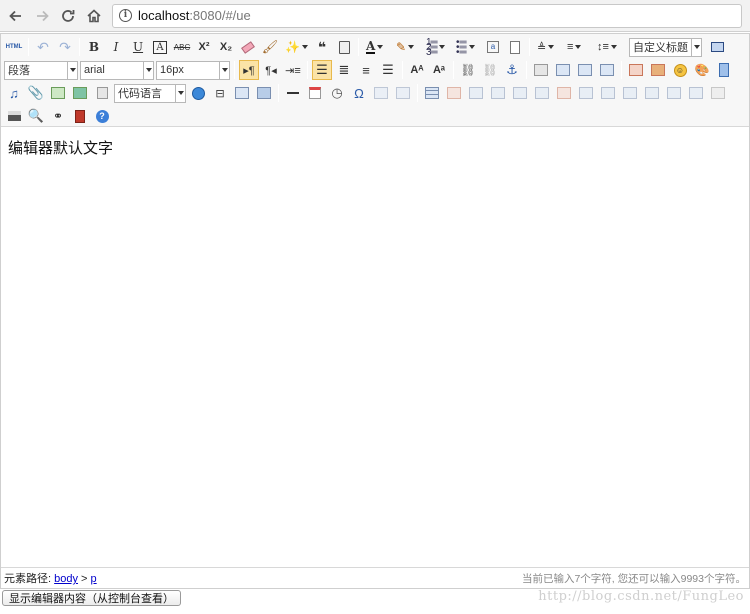 The width and height of the screenshot is (750, 614). I want to click on subscript-button: X₂, so click(226, 47).